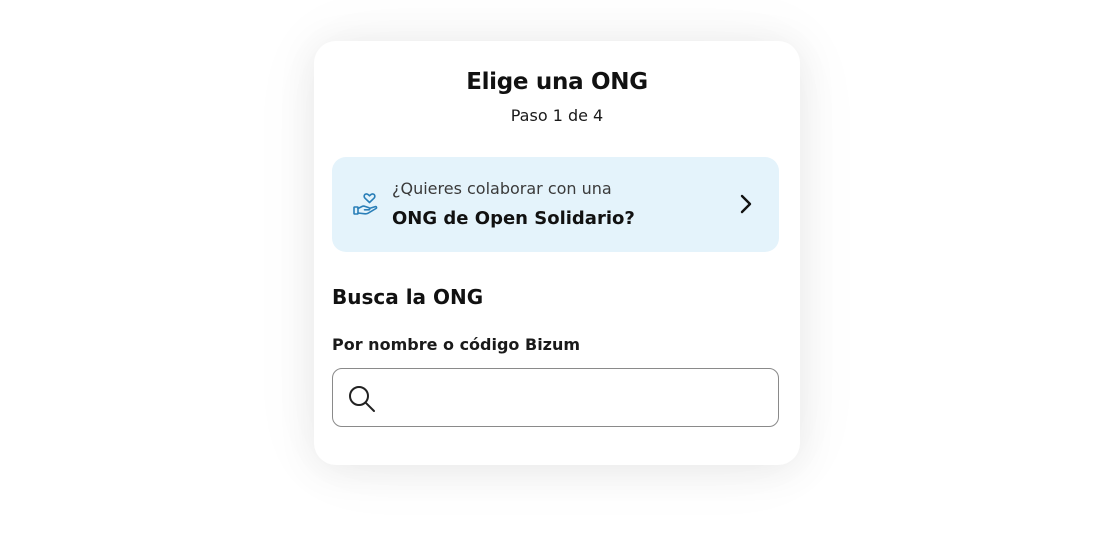  I want to click on chevron-right-icon, so click(746, 204).